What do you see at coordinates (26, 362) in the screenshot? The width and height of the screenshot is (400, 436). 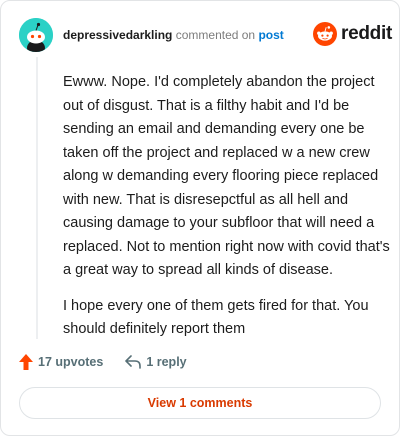 I see `upvote-arrow-icon` at bounding box center [26, 362].